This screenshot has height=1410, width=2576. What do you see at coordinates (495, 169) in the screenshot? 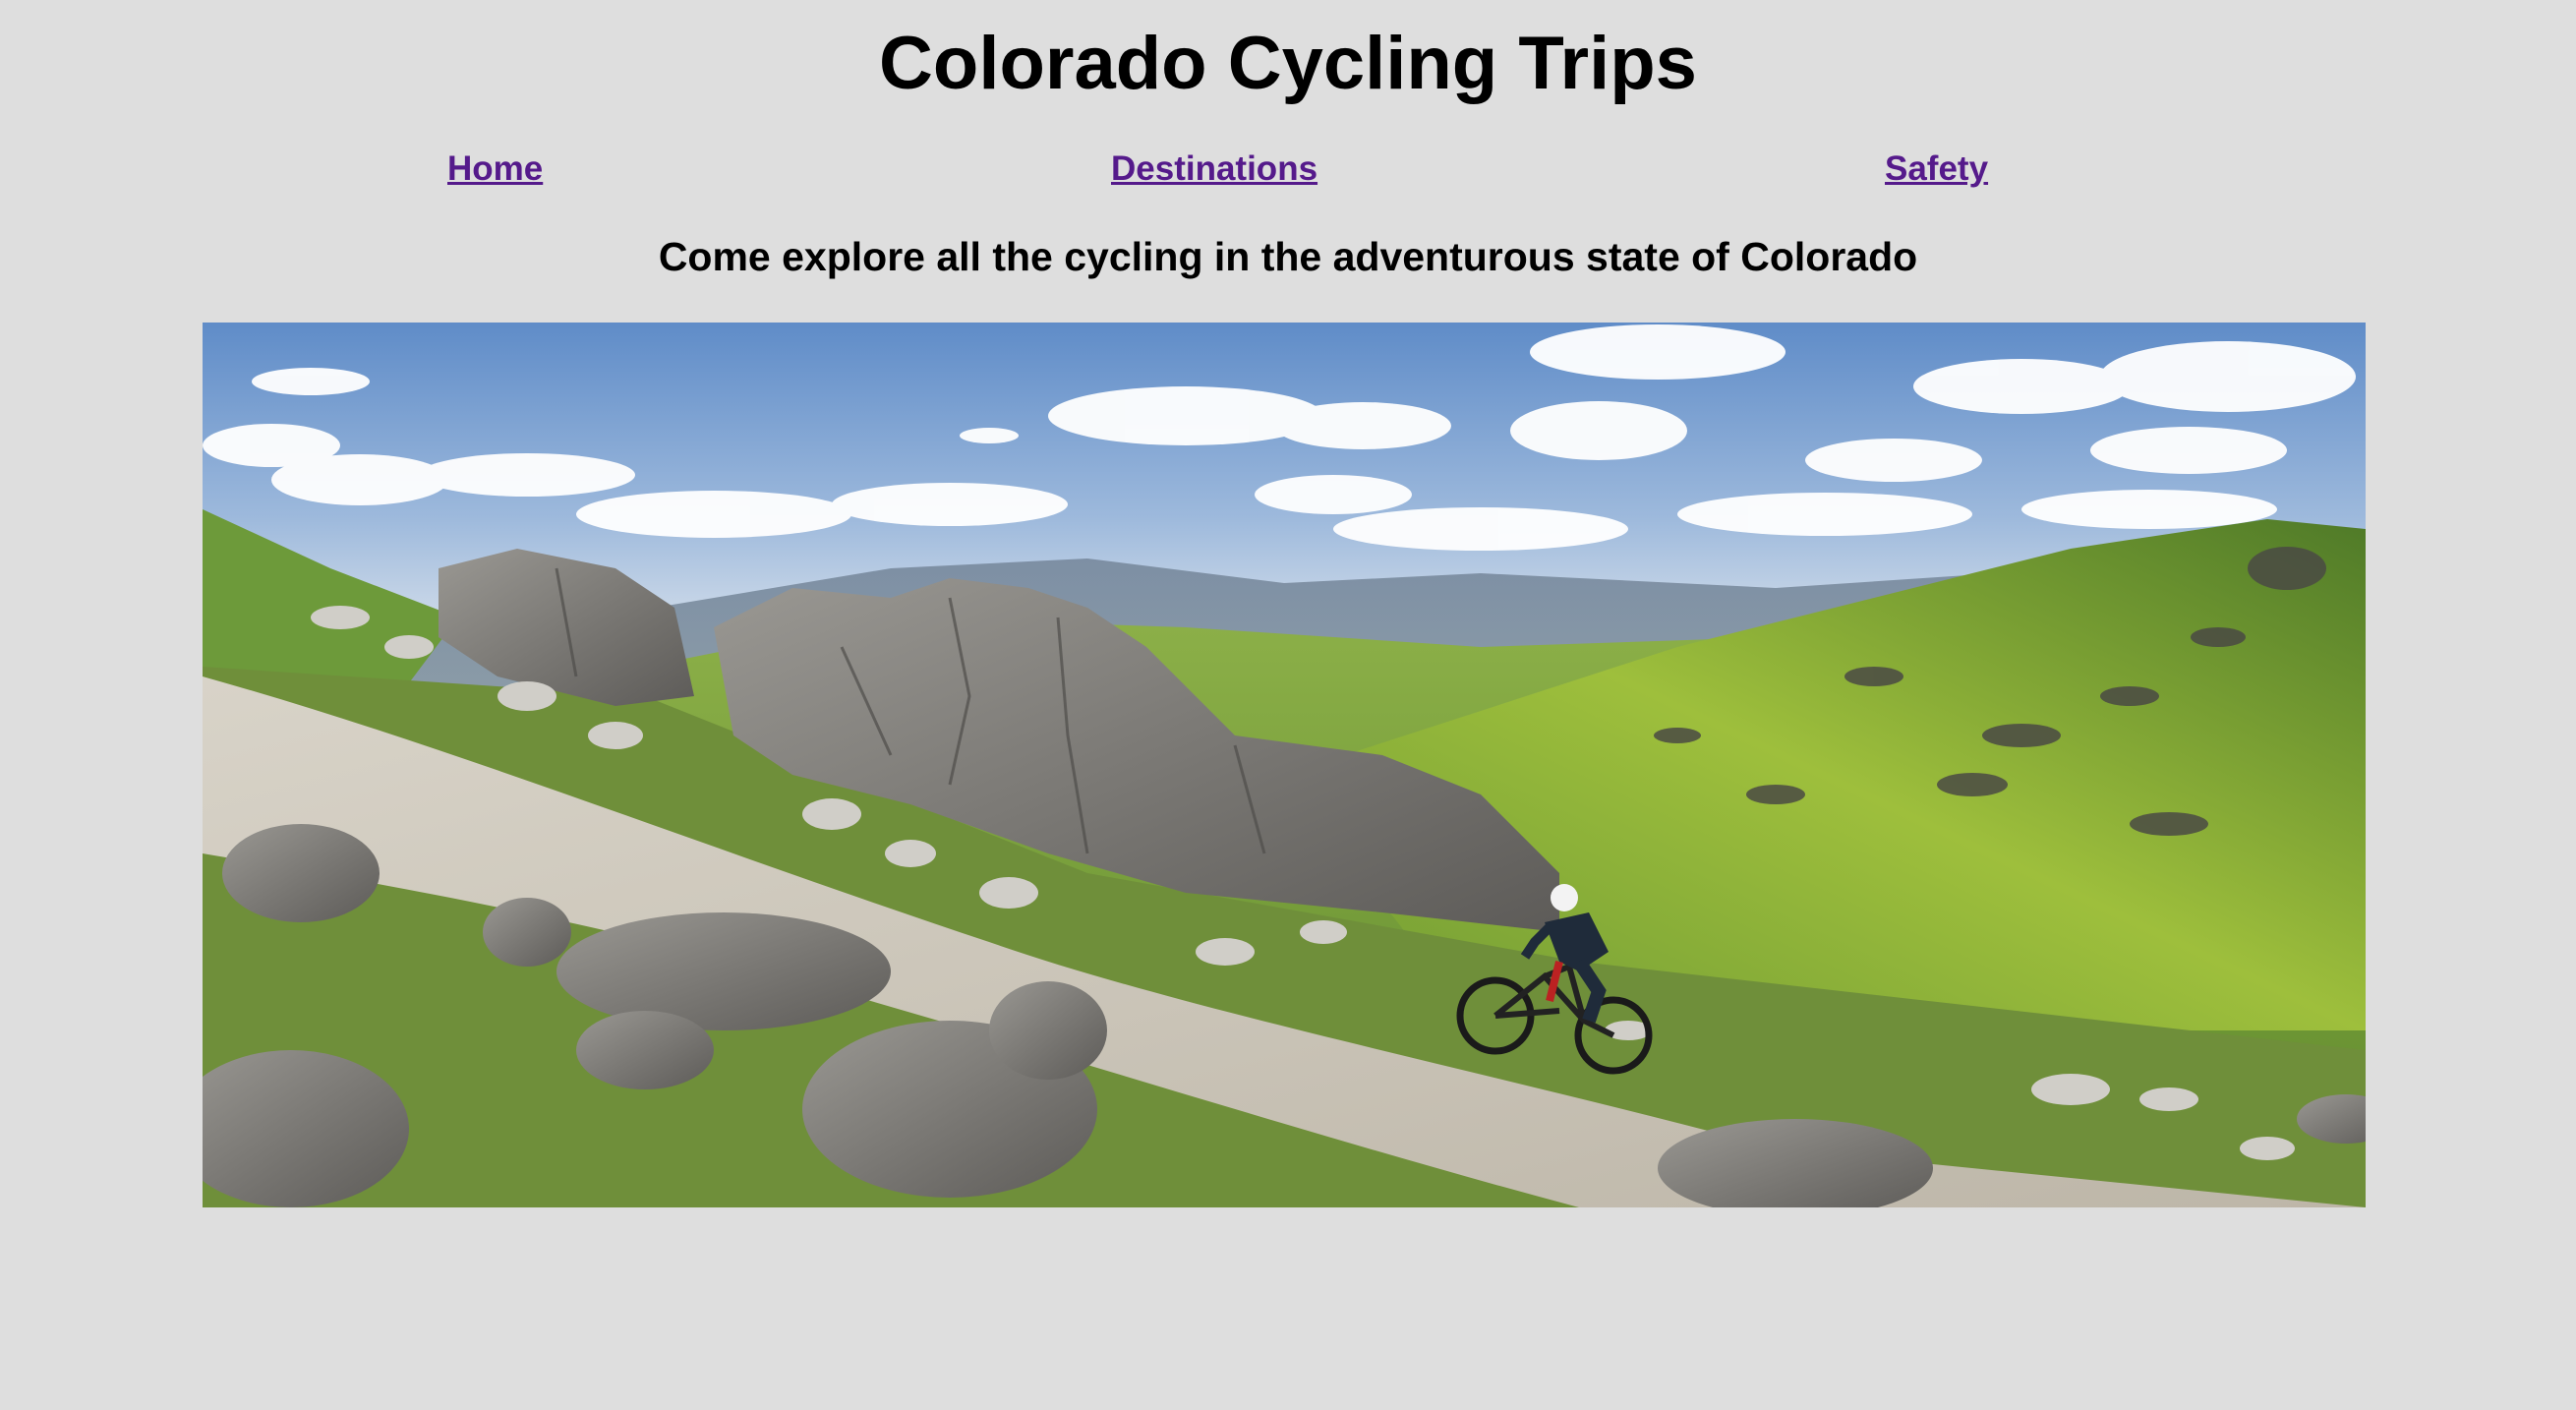
I see `nav-link-home: Home` at bounding box center [495, 169].